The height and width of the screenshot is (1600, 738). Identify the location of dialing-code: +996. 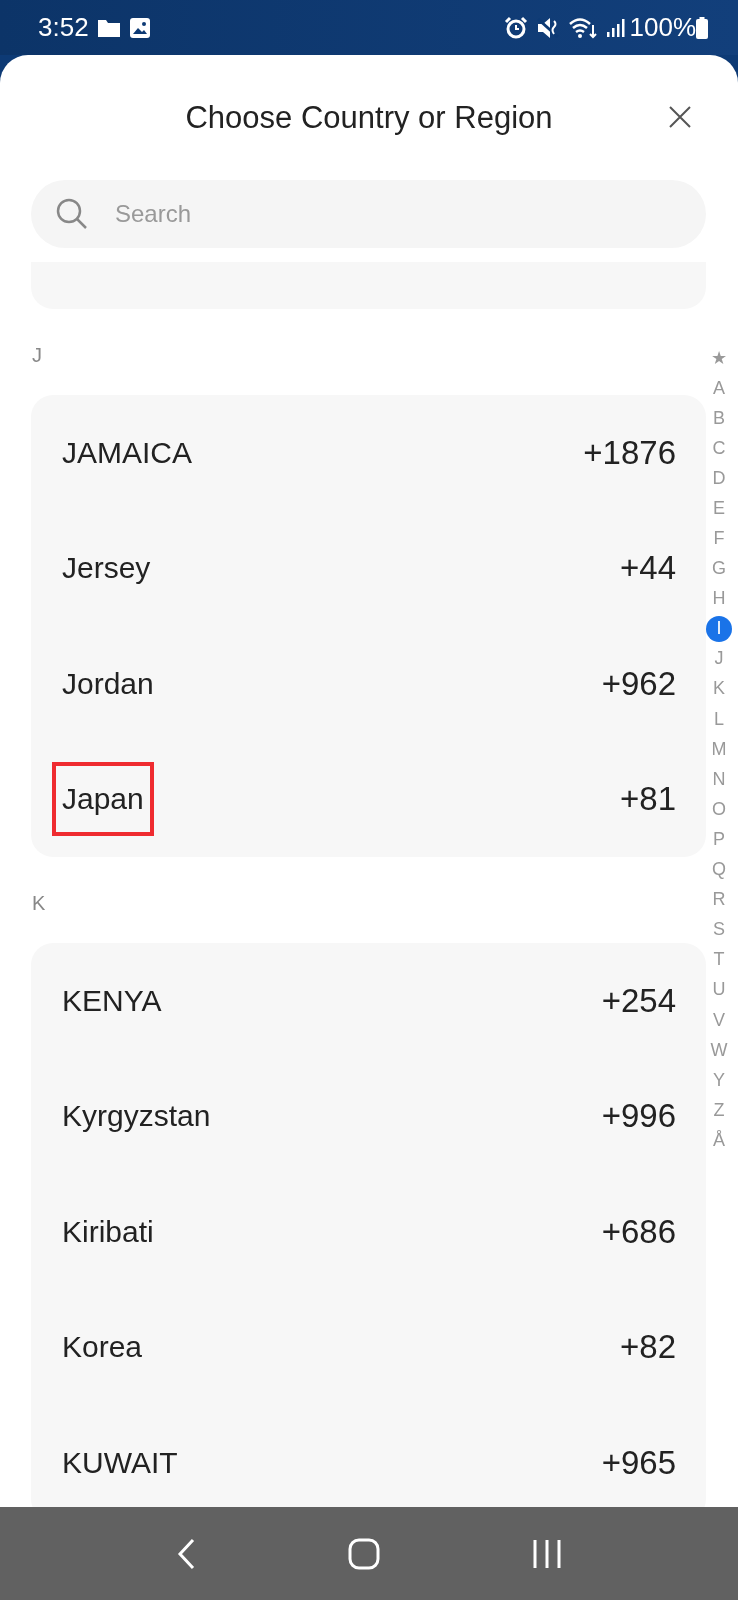
(638, 1116).